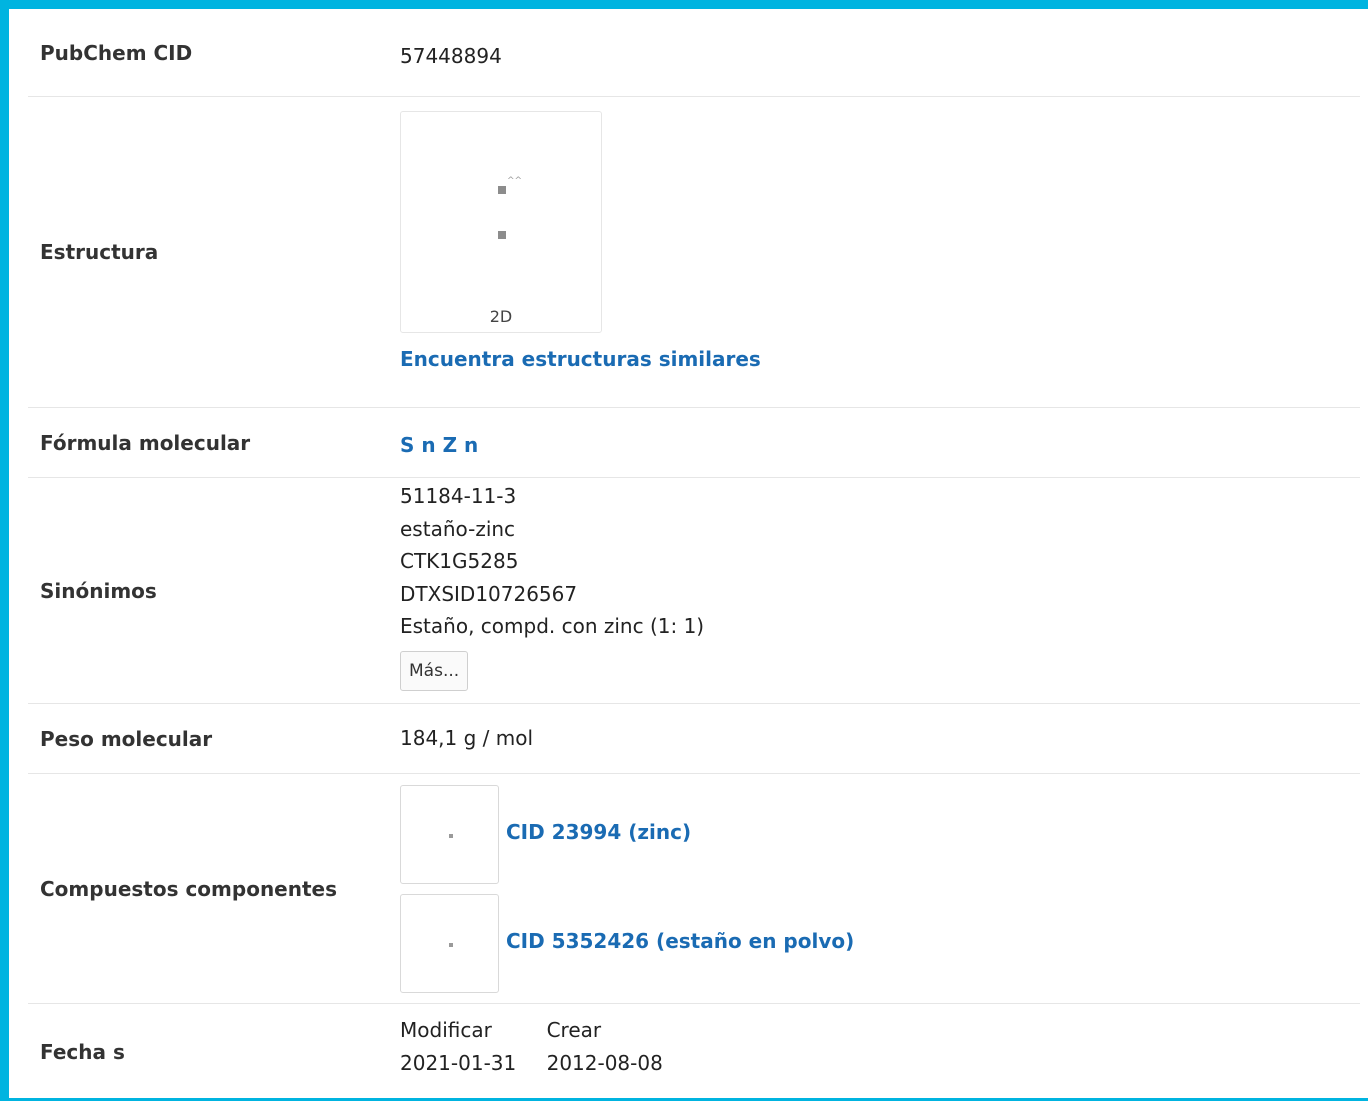 The width and height of the screenshot is (1368, 1101). Describe the element at coordinates (126, 738) in the screenshot. I see `weight-label: Peso molecular` at that location.